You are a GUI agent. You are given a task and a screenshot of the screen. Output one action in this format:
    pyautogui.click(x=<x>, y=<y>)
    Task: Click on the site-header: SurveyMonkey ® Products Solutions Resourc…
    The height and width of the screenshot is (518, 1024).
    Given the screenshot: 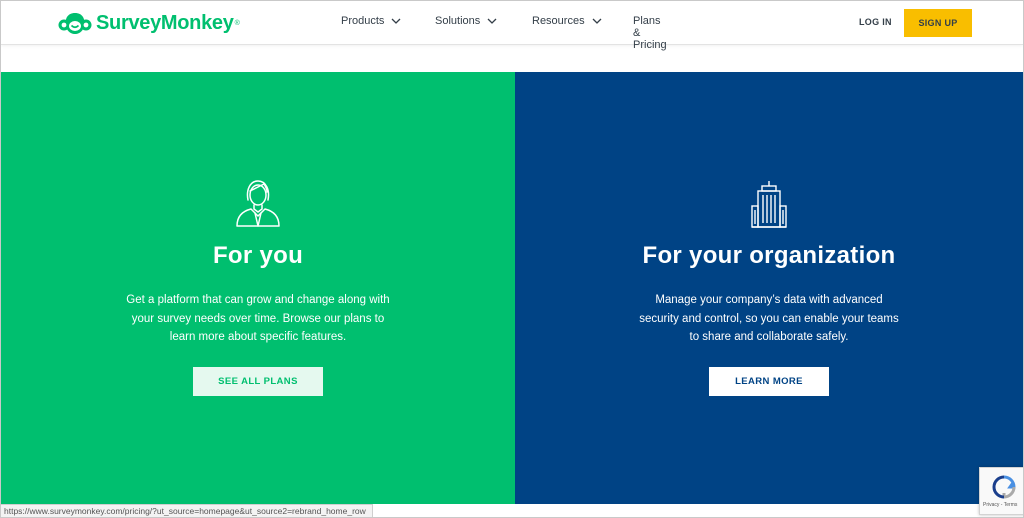 What is the action you would take?
    pyautogui.click(x=512, y=26)
    